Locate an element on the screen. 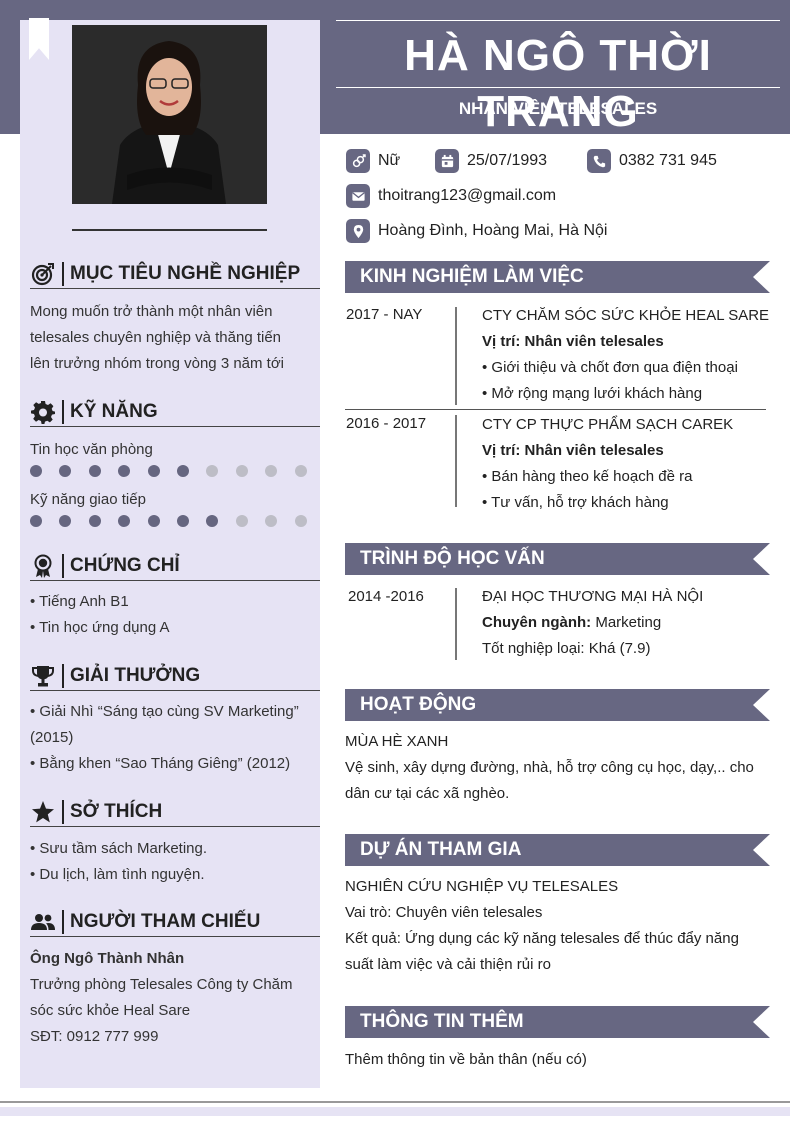 This screenshot has width=790, height=1123. education-title: TRÌNH ĐỘ HỌC VẤN is located at coordinates (452, 558).